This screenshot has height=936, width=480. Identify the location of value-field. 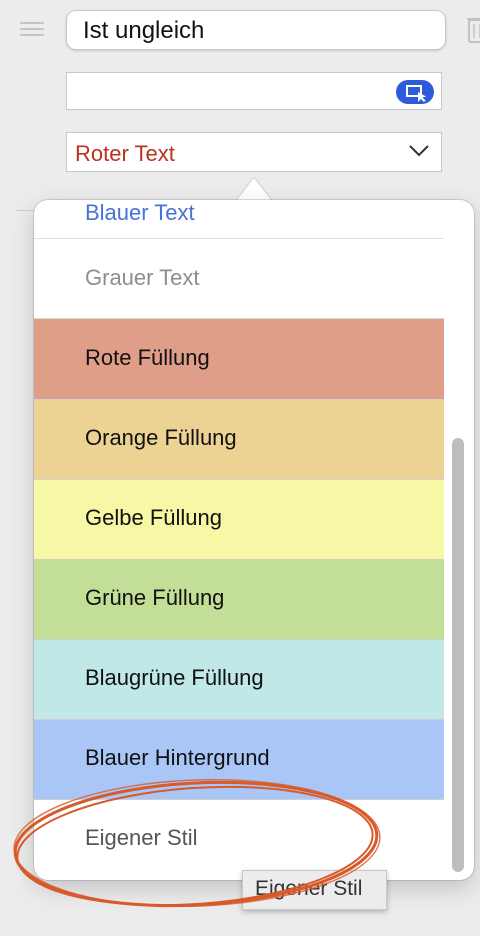
(254, 91).